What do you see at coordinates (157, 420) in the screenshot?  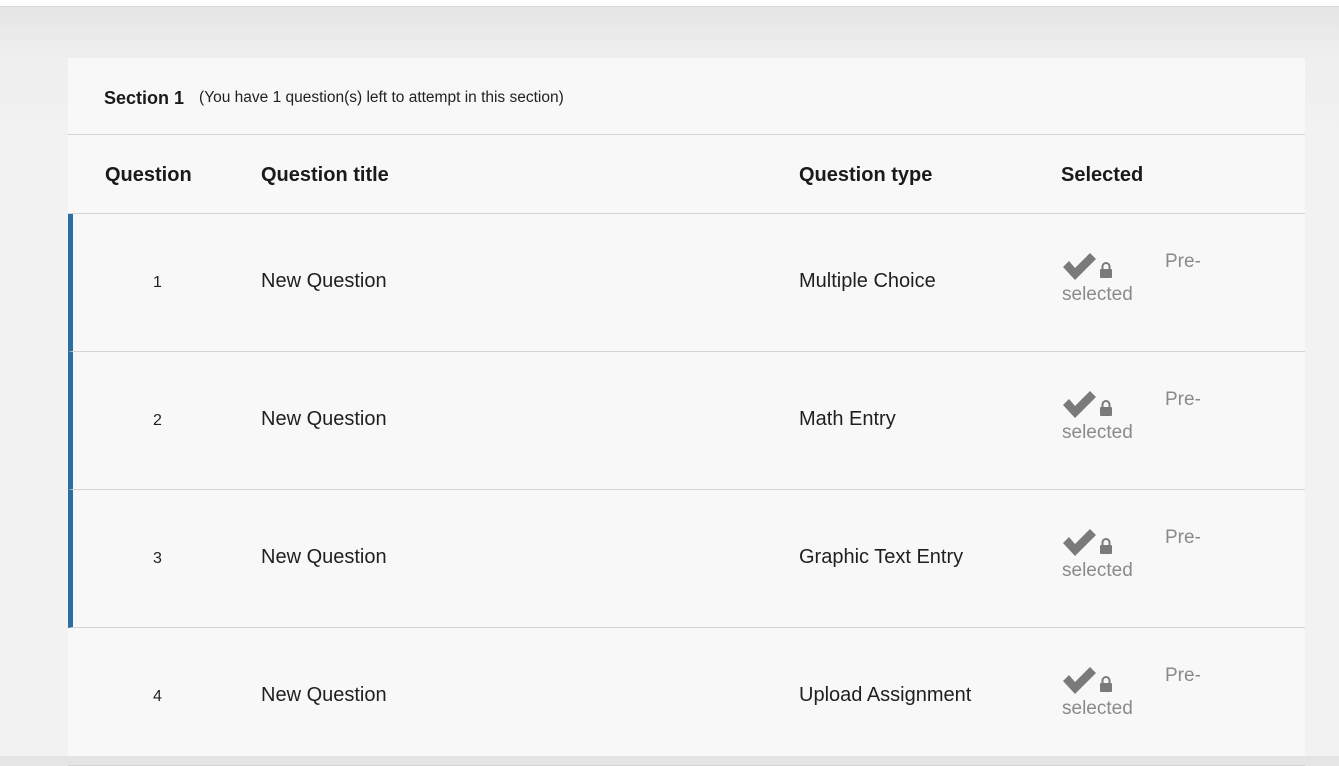 I see `question-number: 2` at bounding box center [157, 420].